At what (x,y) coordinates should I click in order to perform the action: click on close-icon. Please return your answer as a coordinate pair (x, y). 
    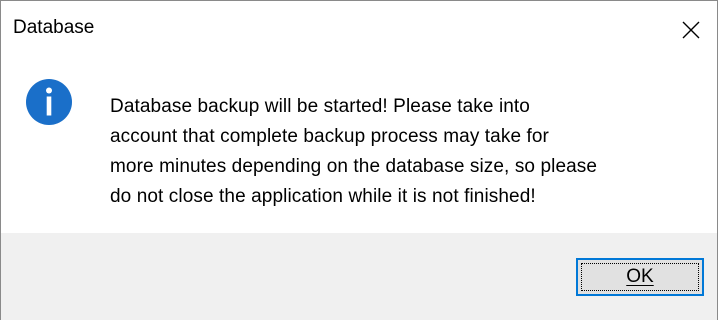
    Looking at the image, I should click on (691, 30).